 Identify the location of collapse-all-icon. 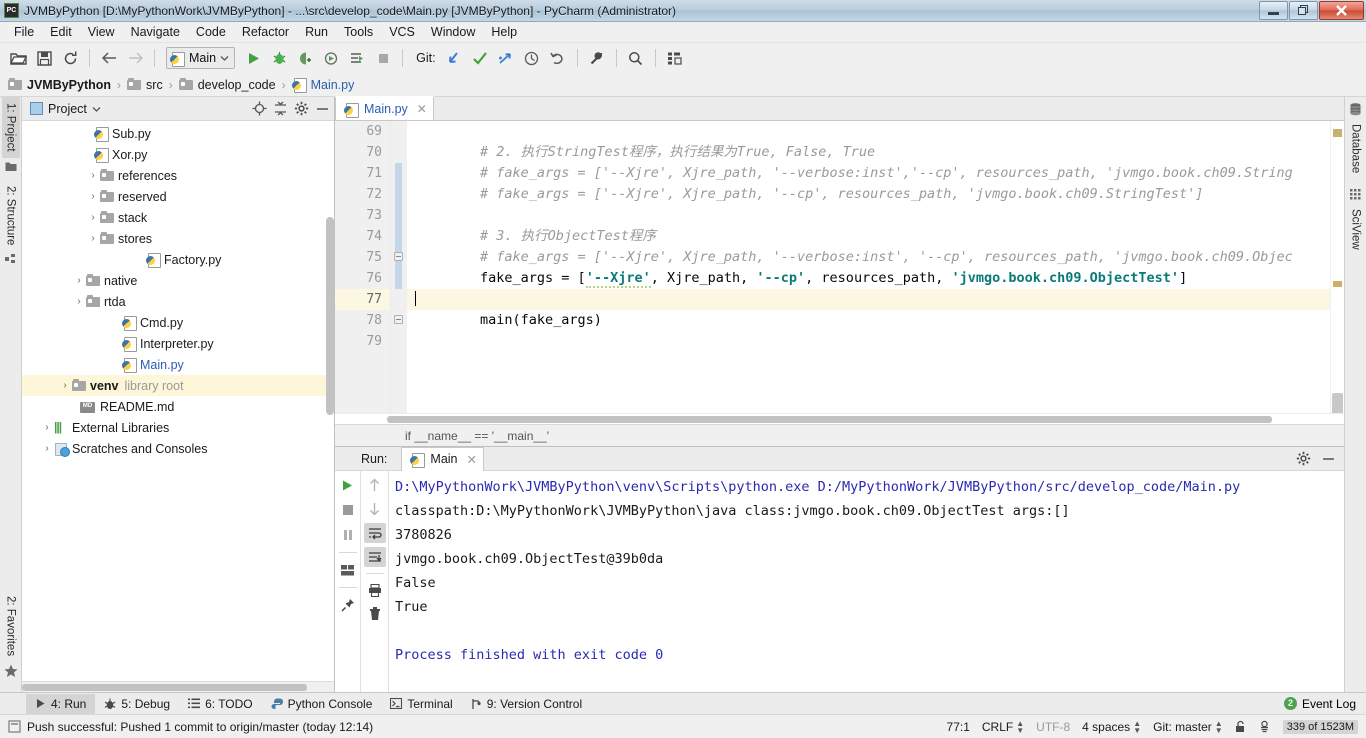
(280, 108).